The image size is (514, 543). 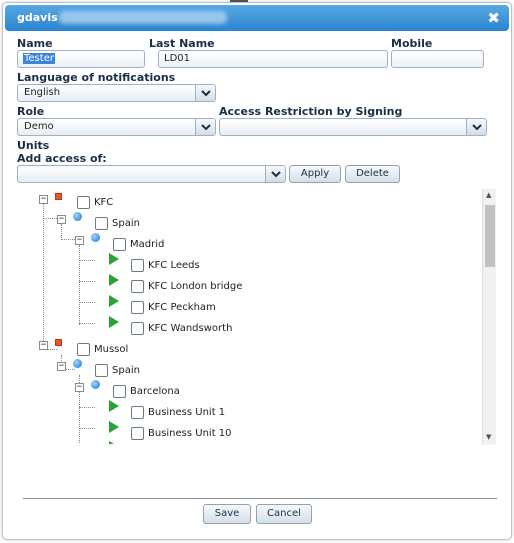 I want to click on units-label: Units, so click(x=33, y=145).